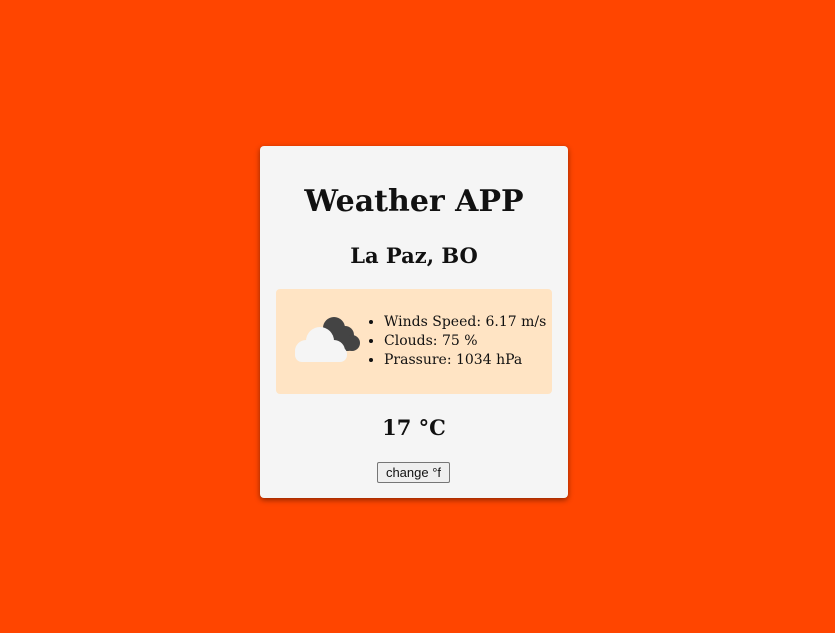  What do you see at coordinates (413, 472) in the screenshot?
I see `change-unit-button: change °f` at bounding box center [413, 472].